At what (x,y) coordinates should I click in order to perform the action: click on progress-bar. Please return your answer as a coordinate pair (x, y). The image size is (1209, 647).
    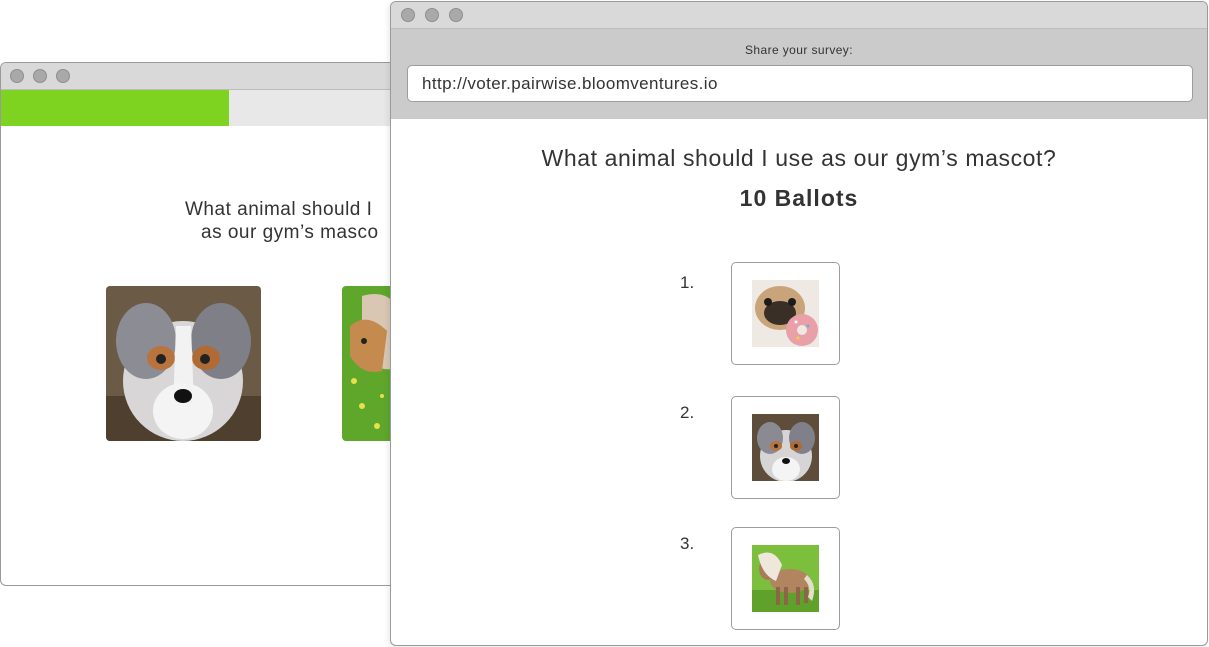
    Looking at the image, I should click on (210, 108).